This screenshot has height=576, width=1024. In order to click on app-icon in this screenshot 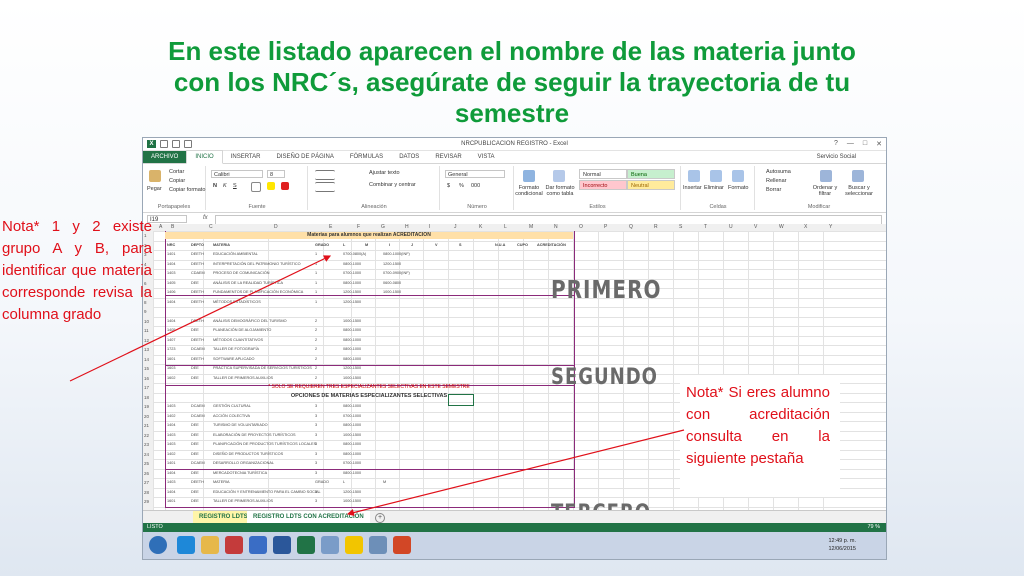, I will do `click(258, 545)`.